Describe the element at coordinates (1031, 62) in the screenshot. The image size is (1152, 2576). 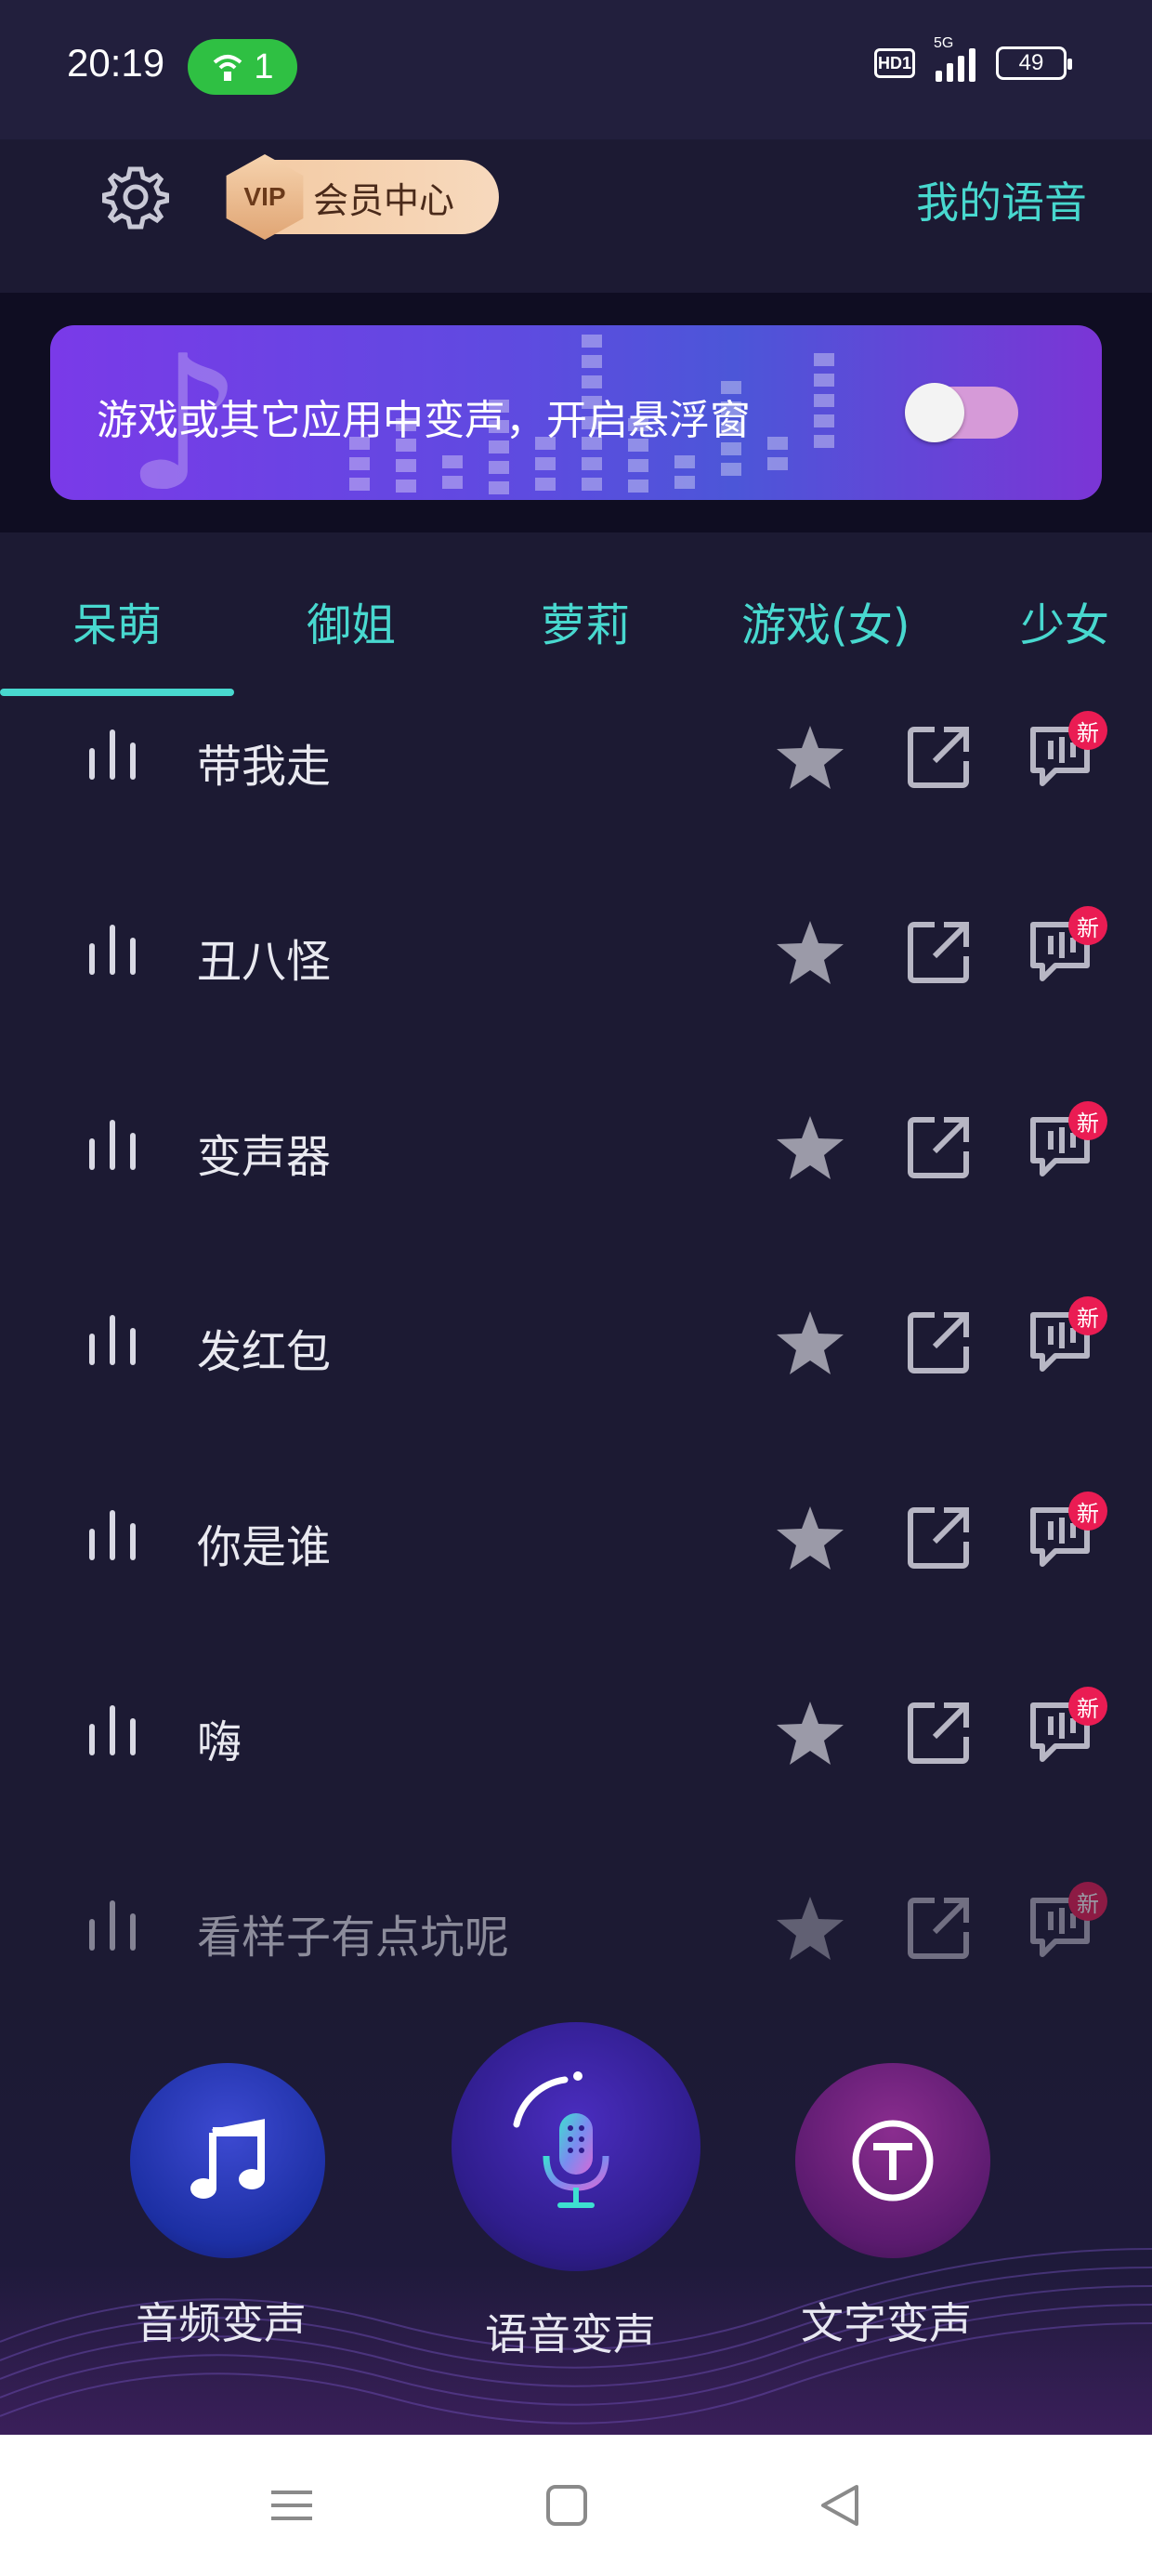
I see `battery-level: 49` at that location.